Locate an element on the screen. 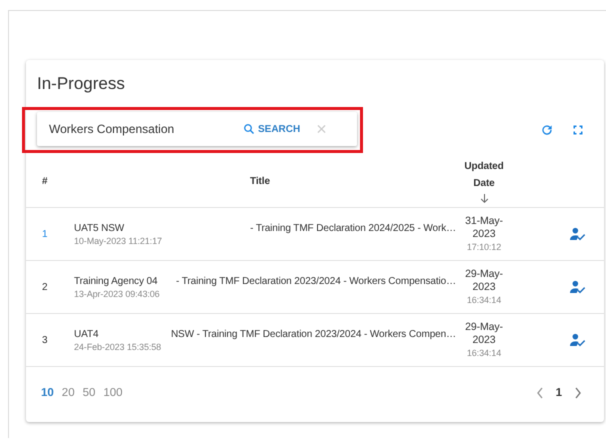 This screenshot has width=606, height=439. updated-date: 31-May-2023 is located at coordinates (484, 227).